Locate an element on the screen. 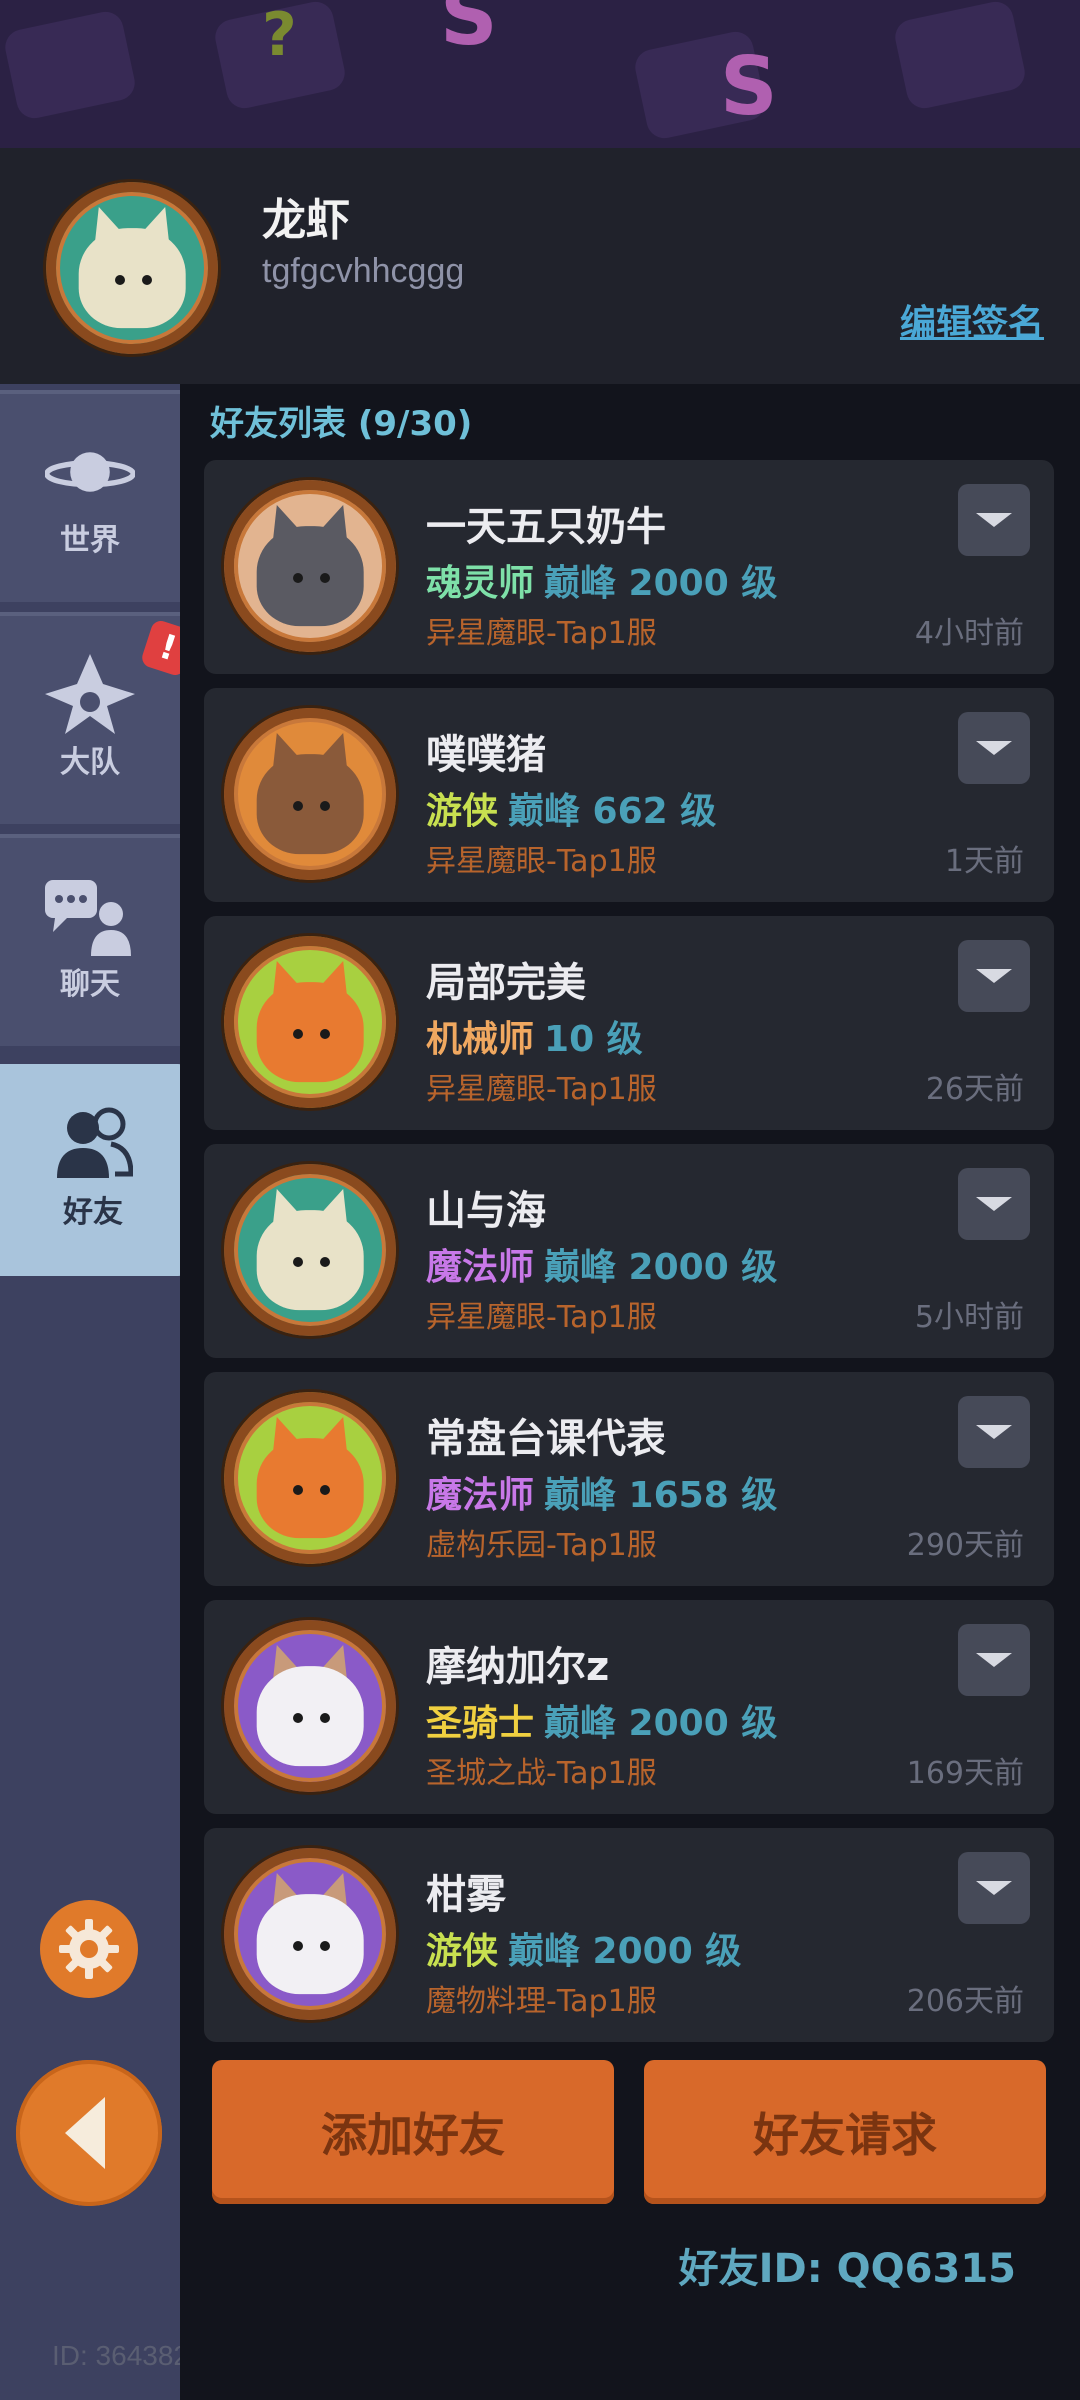  friend-class-line: 游侠 巅峰 662 级 is located at coordinates (571, 808).